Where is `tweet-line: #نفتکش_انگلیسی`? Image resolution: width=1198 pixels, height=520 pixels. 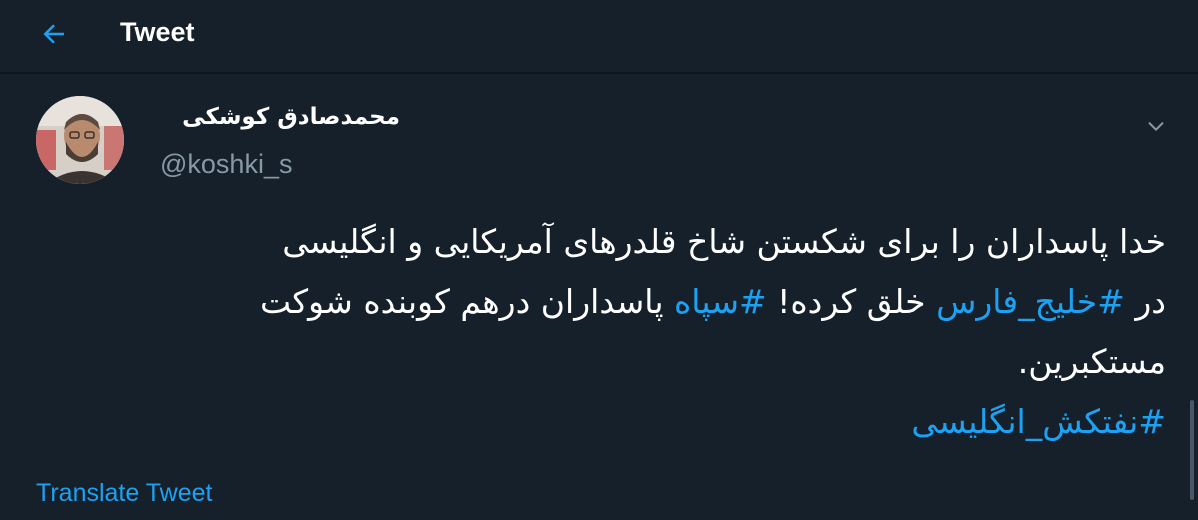
tweet-line: #نفتکش_انگلیسی is located at coordinates (598, 422).